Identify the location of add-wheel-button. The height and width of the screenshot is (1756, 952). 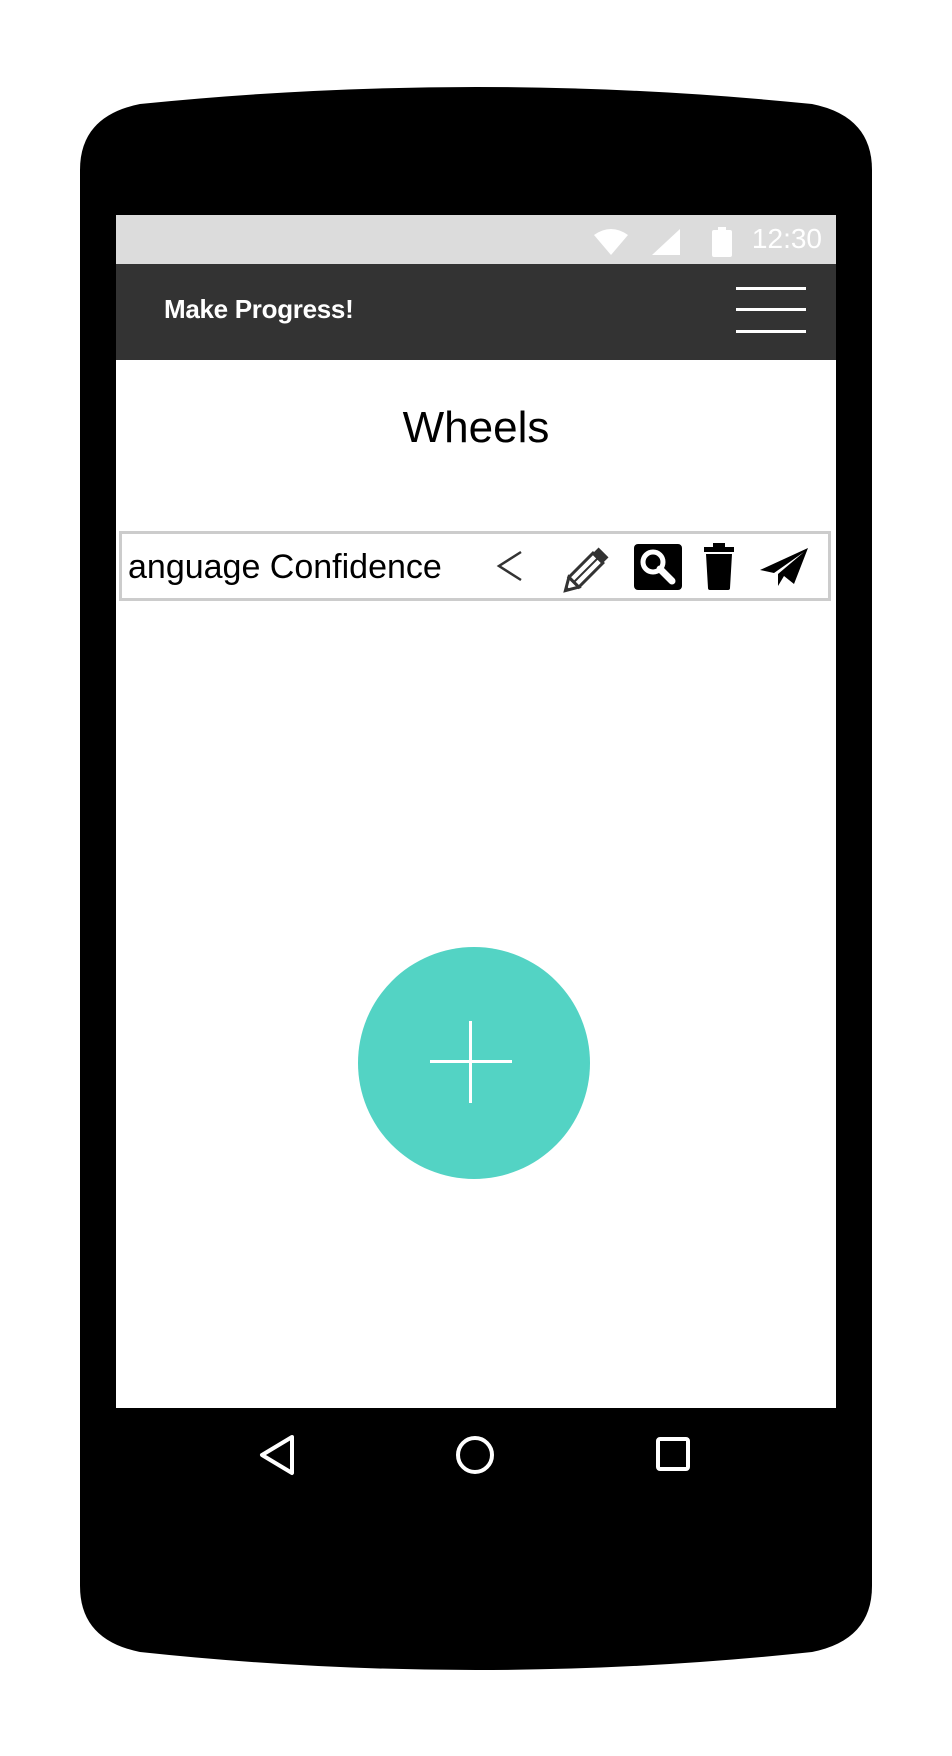
(474, 1063).